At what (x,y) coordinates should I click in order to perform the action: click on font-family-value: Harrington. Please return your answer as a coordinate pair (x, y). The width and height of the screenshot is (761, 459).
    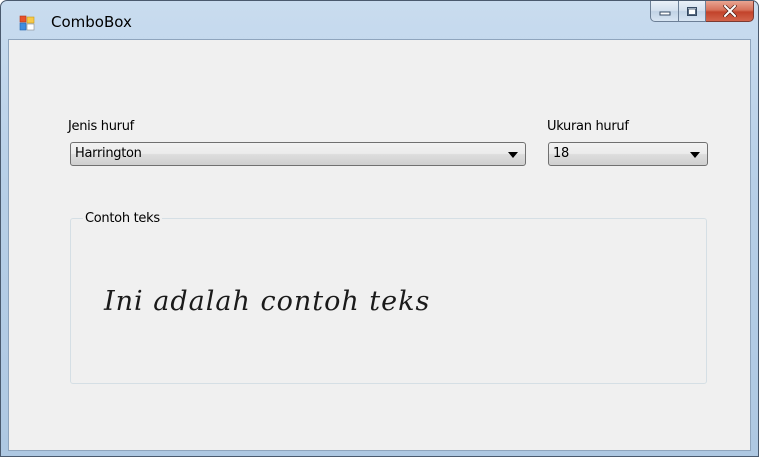
    Looking at the image, I should click on (108, 153).